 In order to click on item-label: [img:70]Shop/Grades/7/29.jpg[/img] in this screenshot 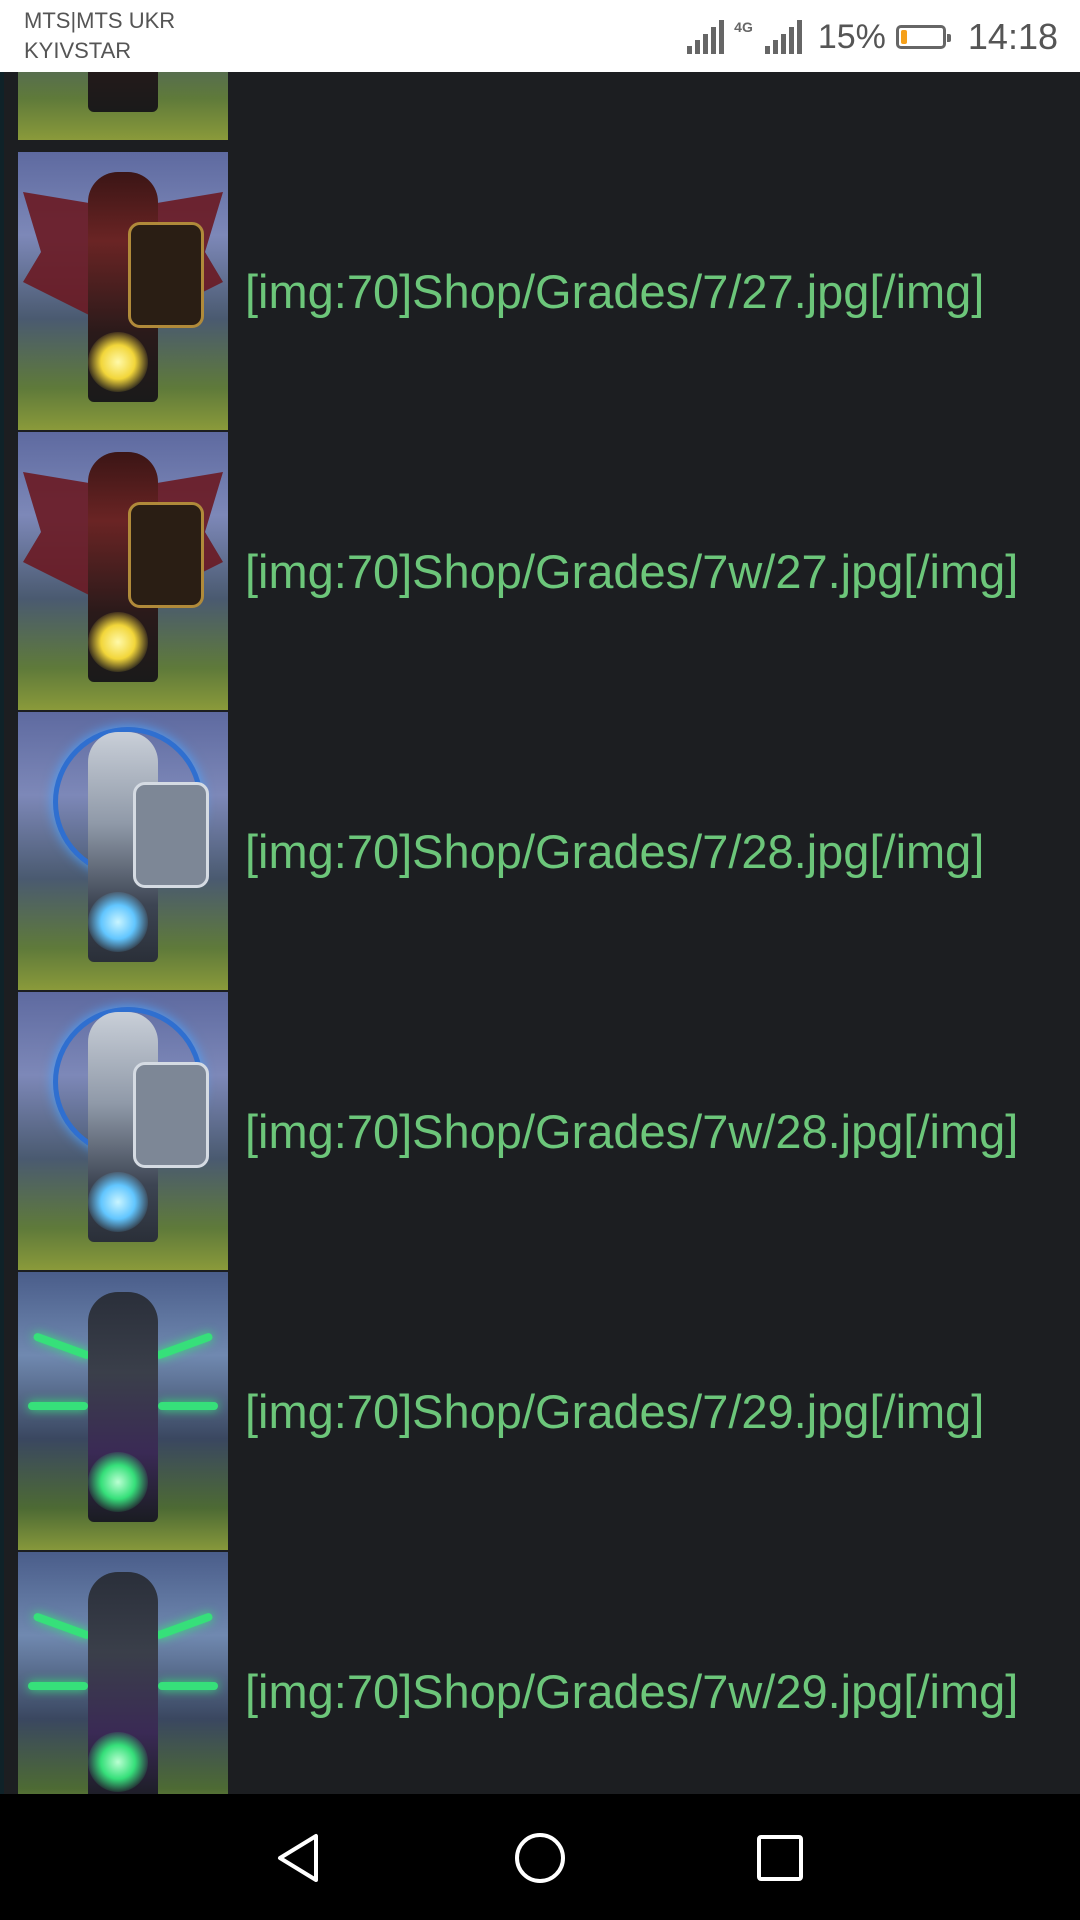, I will do `click(615, 1411)`.